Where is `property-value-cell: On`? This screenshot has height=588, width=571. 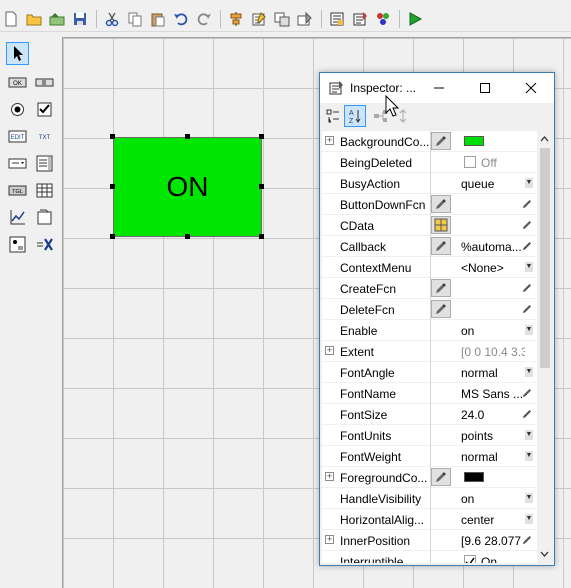 property-value-cell: On is located at coordinates (483, 557).